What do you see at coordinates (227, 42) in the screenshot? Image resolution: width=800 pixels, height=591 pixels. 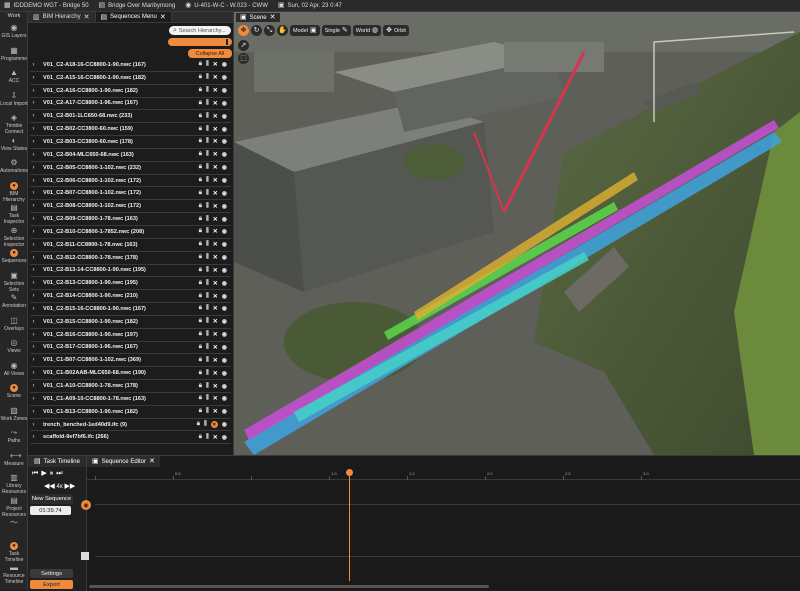 I see `slider-knob` at bounding box center [227, 42].